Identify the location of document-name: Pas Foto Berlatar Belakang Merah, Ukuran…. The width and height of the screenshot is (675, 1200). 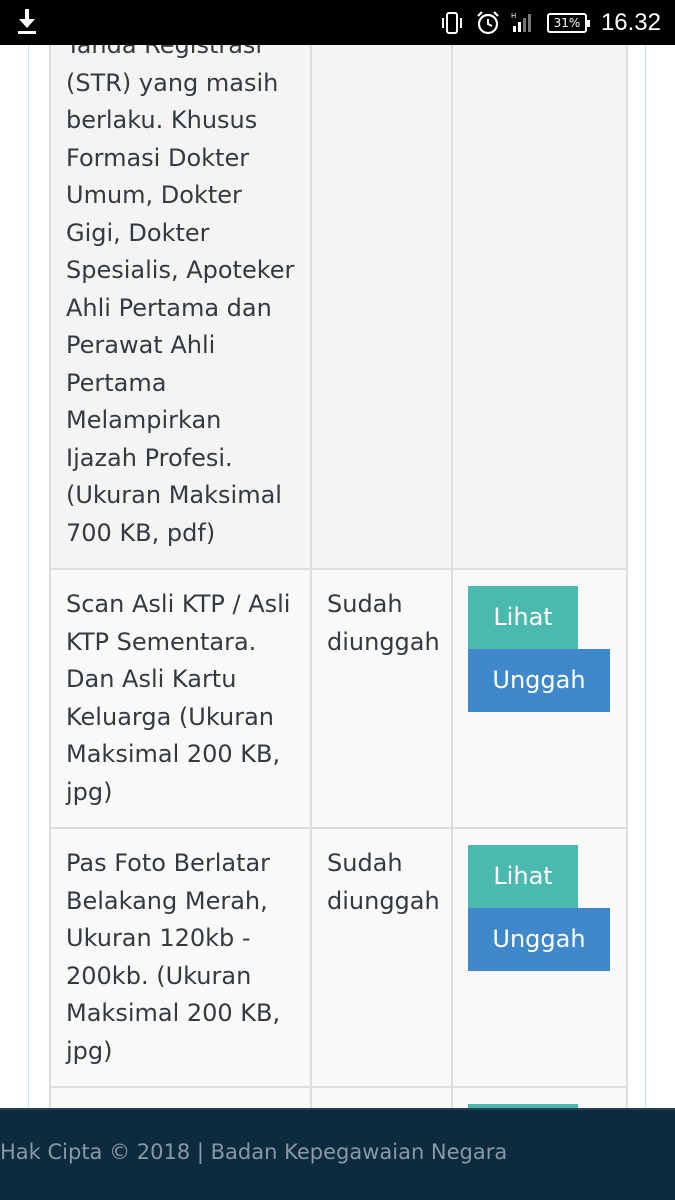
(173, 957).